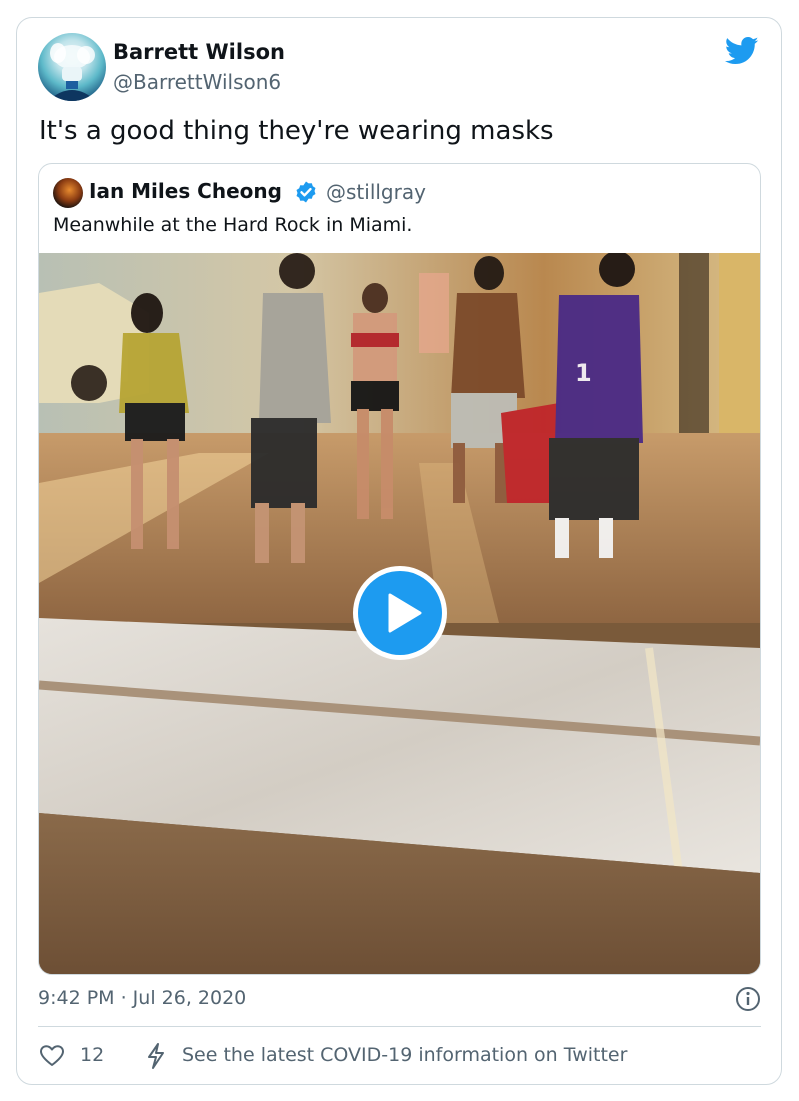 This screenshot has height=1101, width=799. I want to click on heart-icon, so click(52, 1056).